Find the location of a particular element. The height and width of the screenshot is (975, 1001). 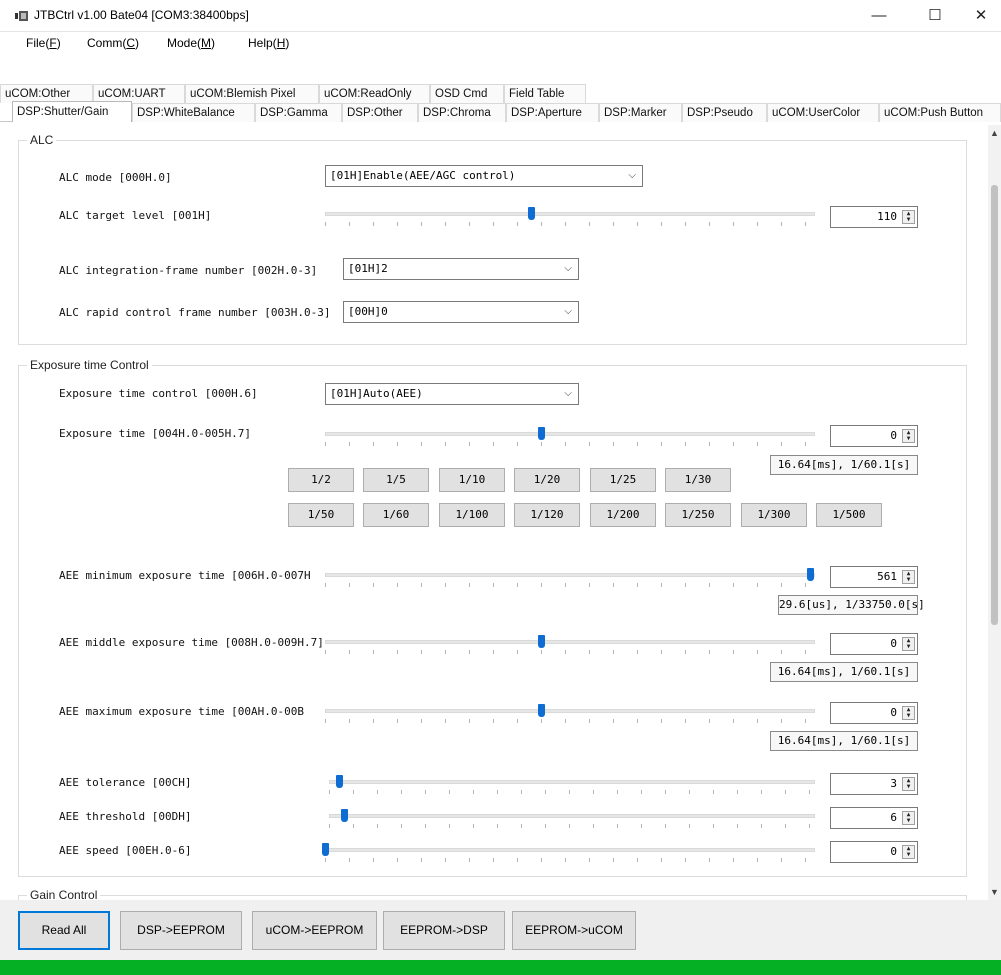

eeprom-to-ucom-button: EEPROM->uCOM is located at coordinates (574, 930).